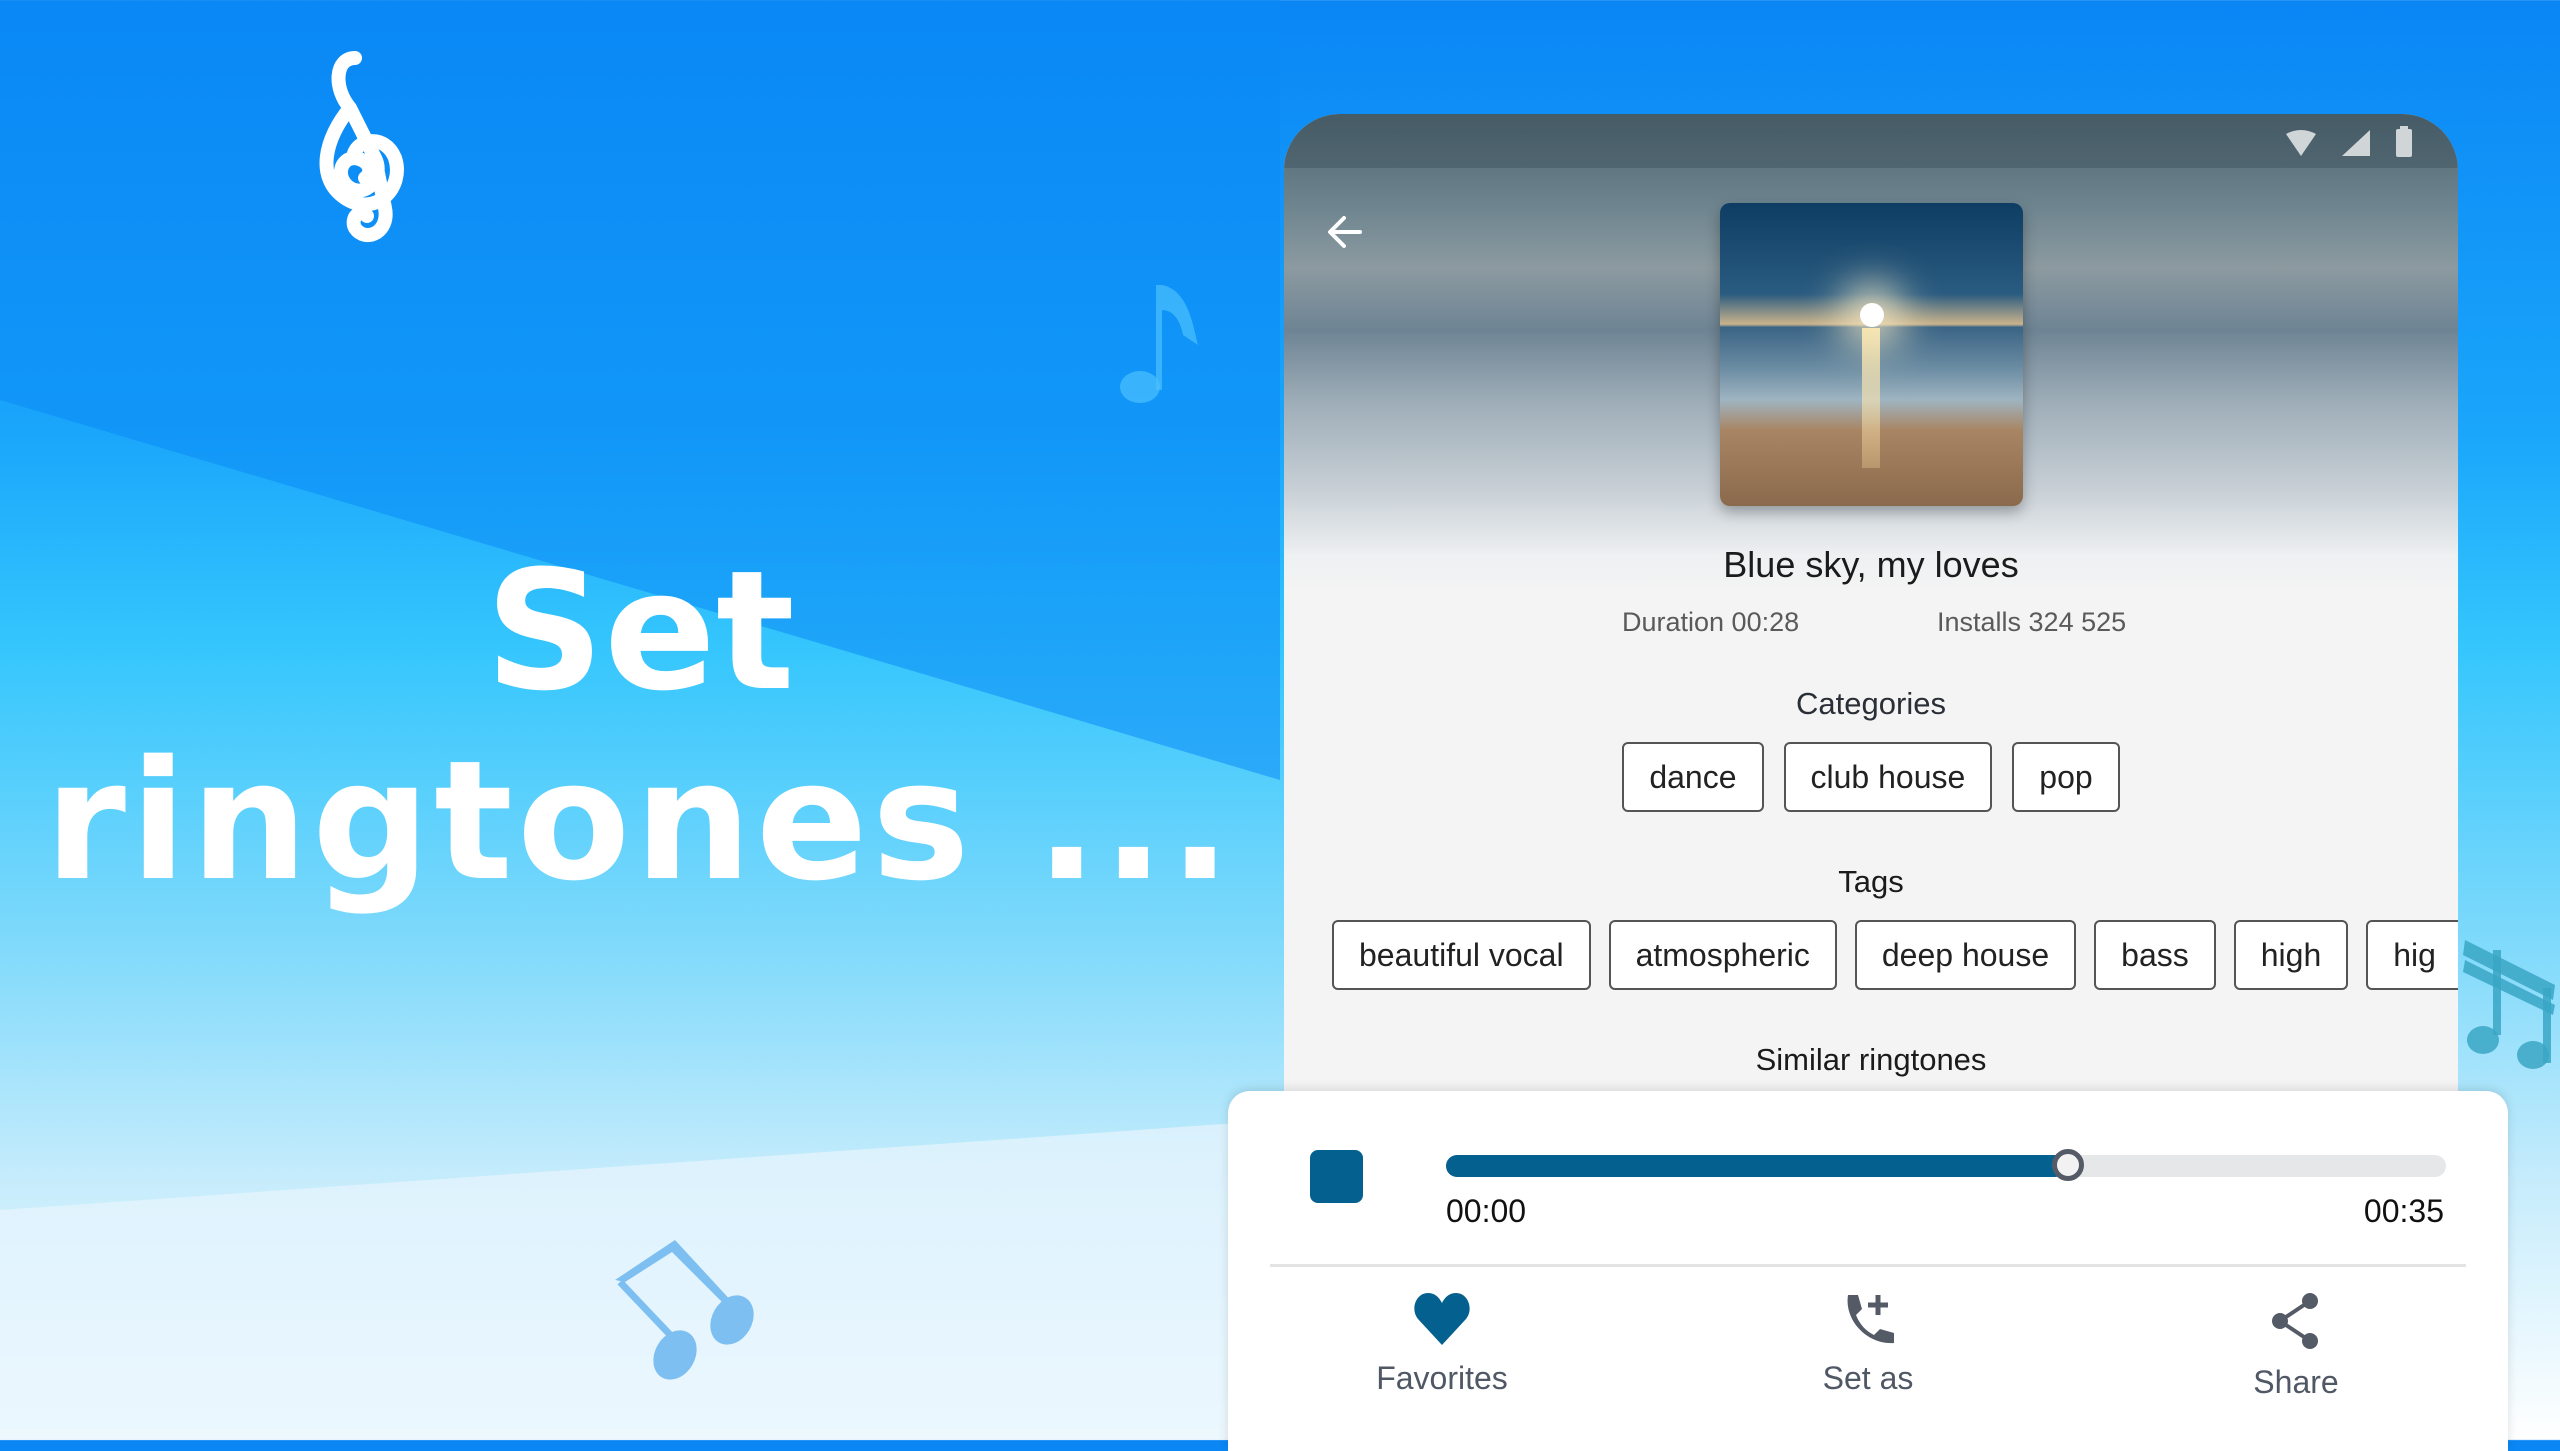 This screenshot has width=2560, height=1451. What do you see at coordinates (361, 146) in the screenshot?
I see `treble-clef-icon` at bounding box center [361, 146].